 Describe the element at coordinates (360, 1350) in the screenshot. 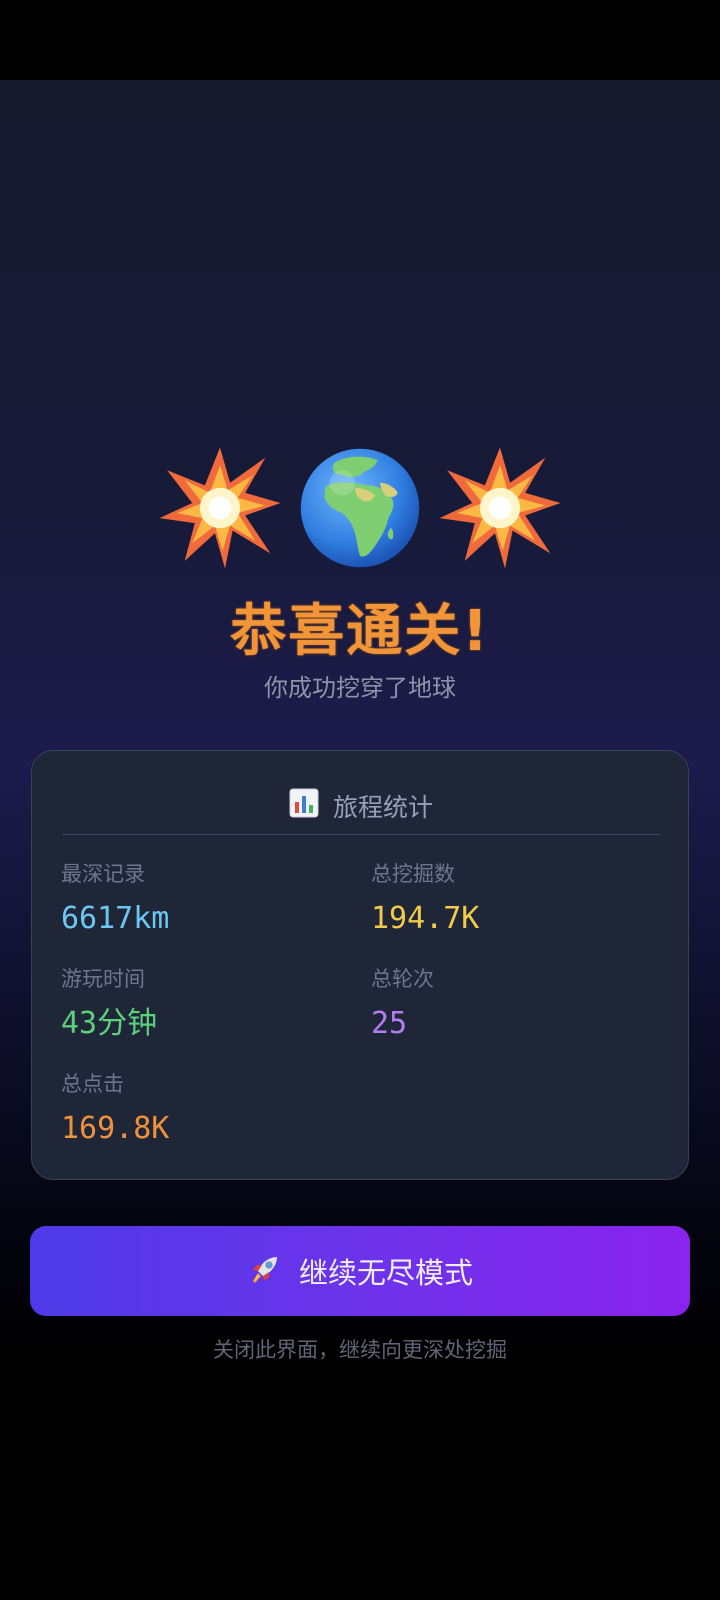

I see `close-hint-text: 关闭此界面，继续向更深处挖掘` at that location.